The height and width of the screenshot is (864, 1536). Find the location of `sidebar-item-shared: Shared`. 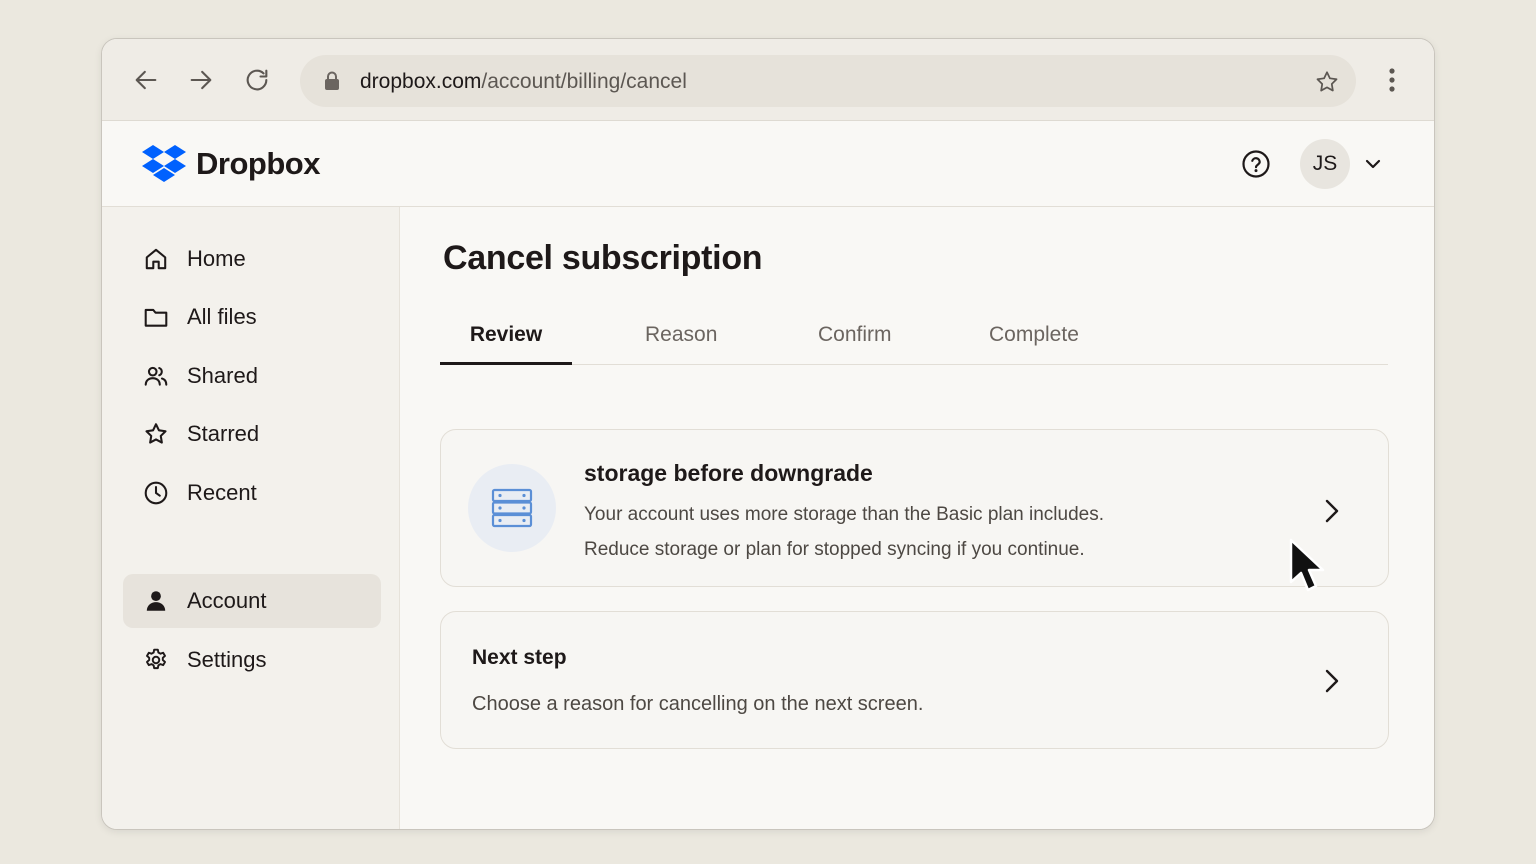

sidebar-item-shared: Shared is located at coordinates (252, 376).